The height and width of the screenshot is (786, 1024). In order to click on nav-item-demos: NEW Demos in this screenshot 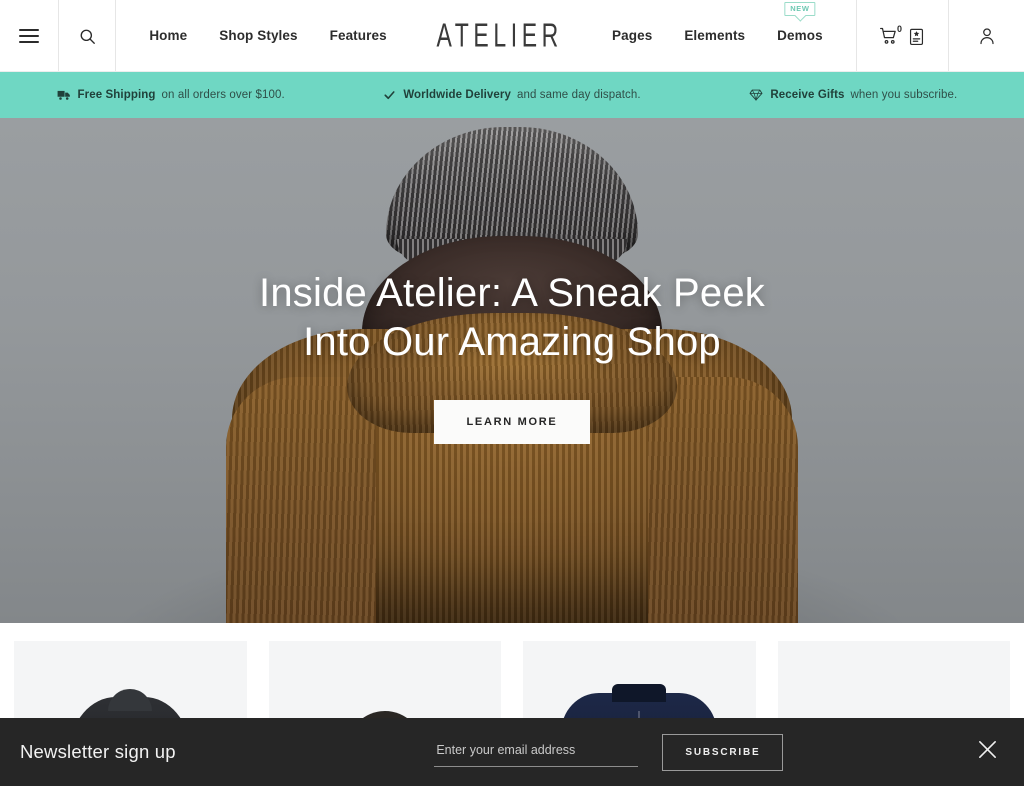, I will do `click(800, 36)`.